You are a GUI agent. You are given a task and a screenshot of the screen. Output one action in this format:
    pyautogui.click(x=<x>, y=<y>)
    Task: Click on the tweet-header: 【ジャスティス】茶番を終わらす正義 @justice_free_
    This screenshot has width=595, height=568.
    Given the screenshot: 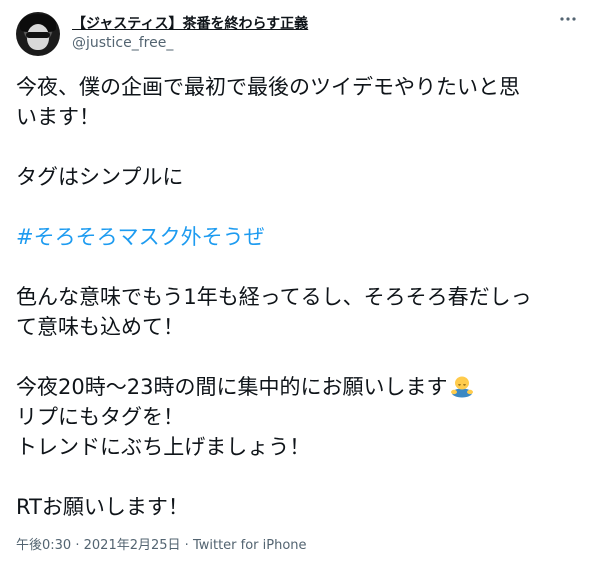 What is the action you would take?
    pyautogui.click(x=162, y=34)
    